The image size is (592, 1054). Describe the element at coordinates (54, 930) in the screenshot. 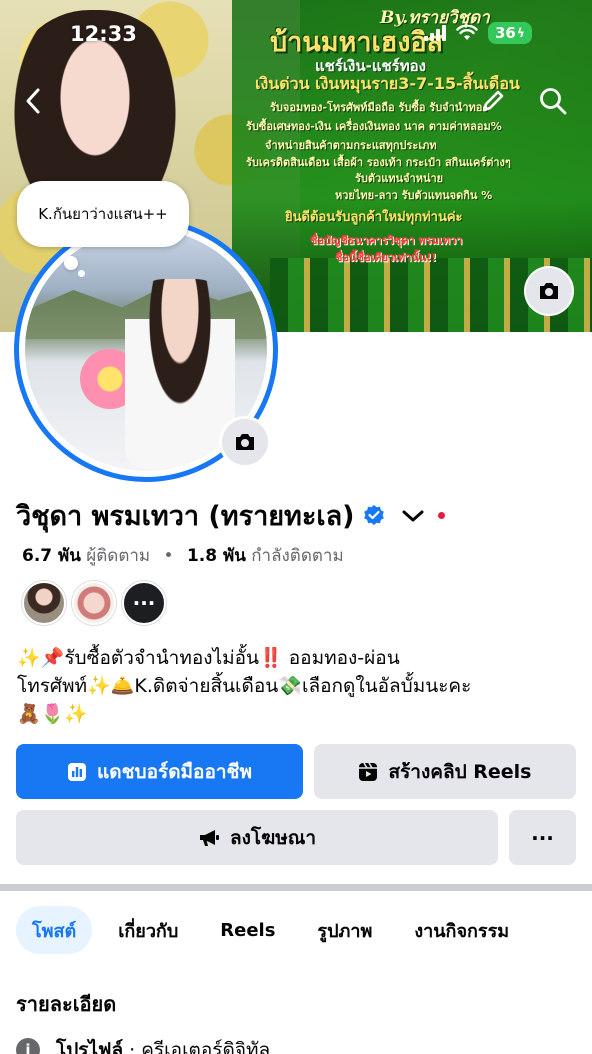

I see `tab-posts: โพสต์` at that location.